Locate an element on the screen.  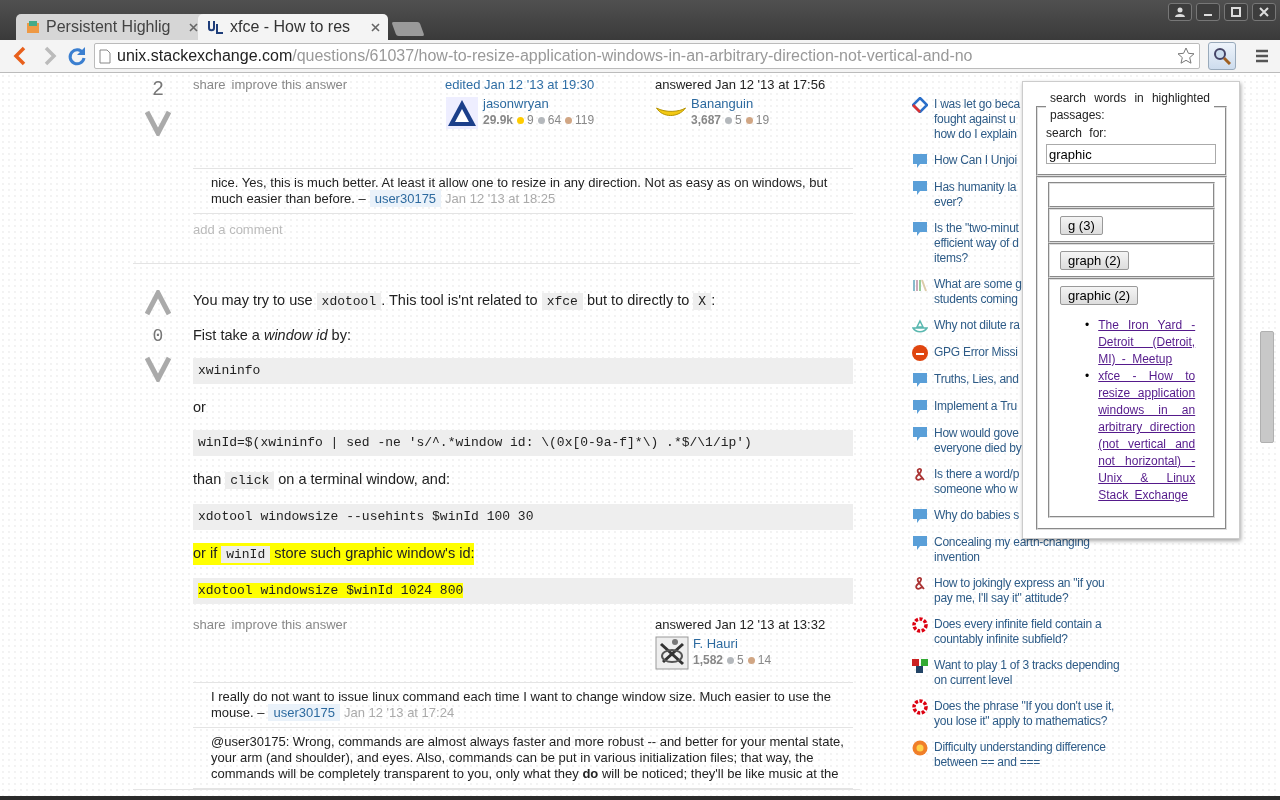
badge-count: 119 is located at coordinates (585, 120).